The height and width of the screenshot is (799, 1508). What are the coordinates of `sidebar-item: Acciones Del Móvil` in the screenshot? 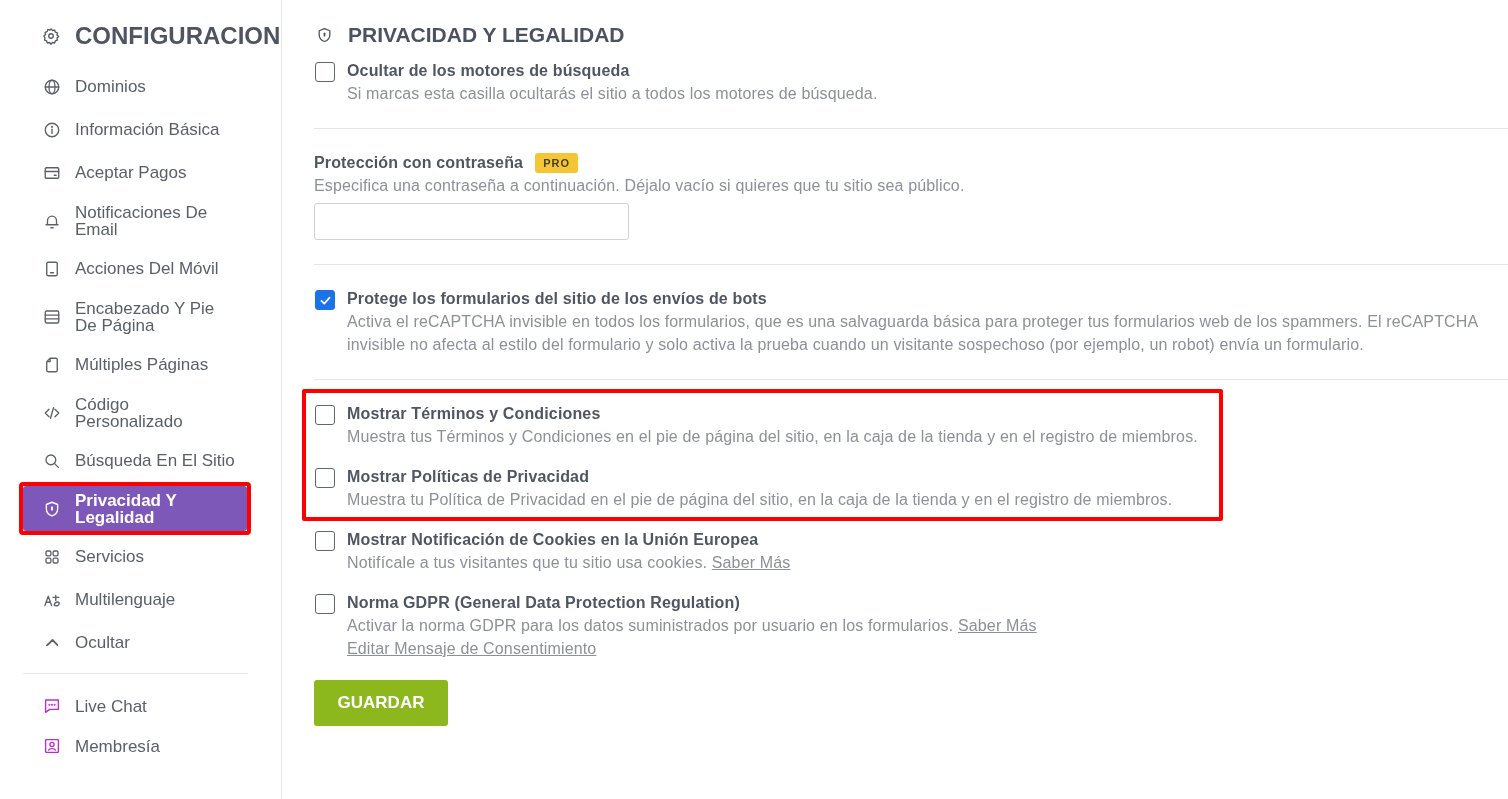 It's located at (135, 268).